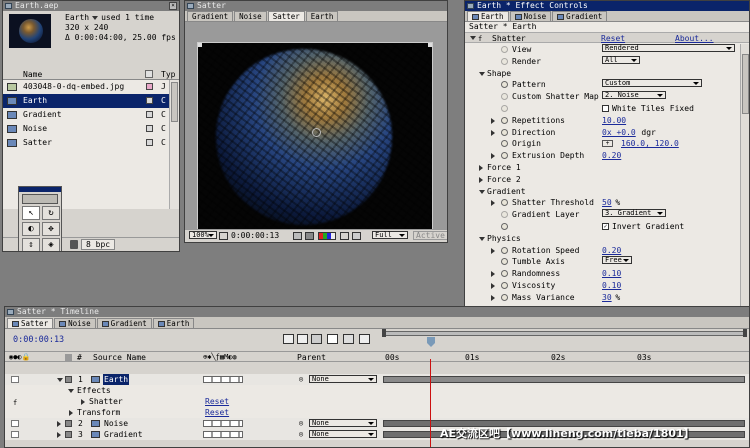  Describe the element at coordinates (98, 244) in the screenshot. I see `bit-depth-button: 8 bpc` at that location.